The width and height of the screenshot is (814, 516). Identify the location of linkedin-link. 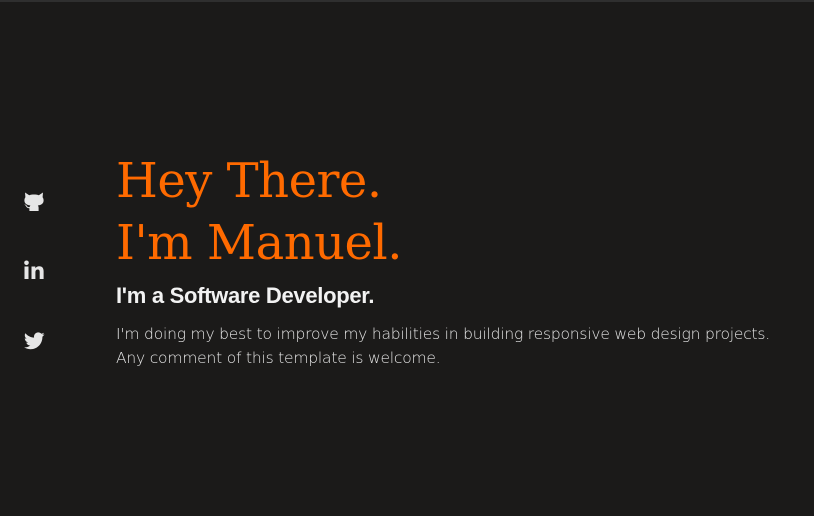
(34, 270).